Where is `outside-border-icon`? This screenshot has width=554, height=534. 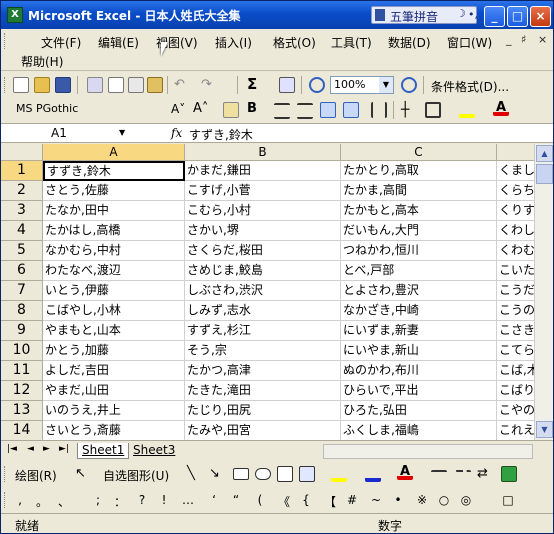
outside-border-icon is located at coordinates (433, 110).